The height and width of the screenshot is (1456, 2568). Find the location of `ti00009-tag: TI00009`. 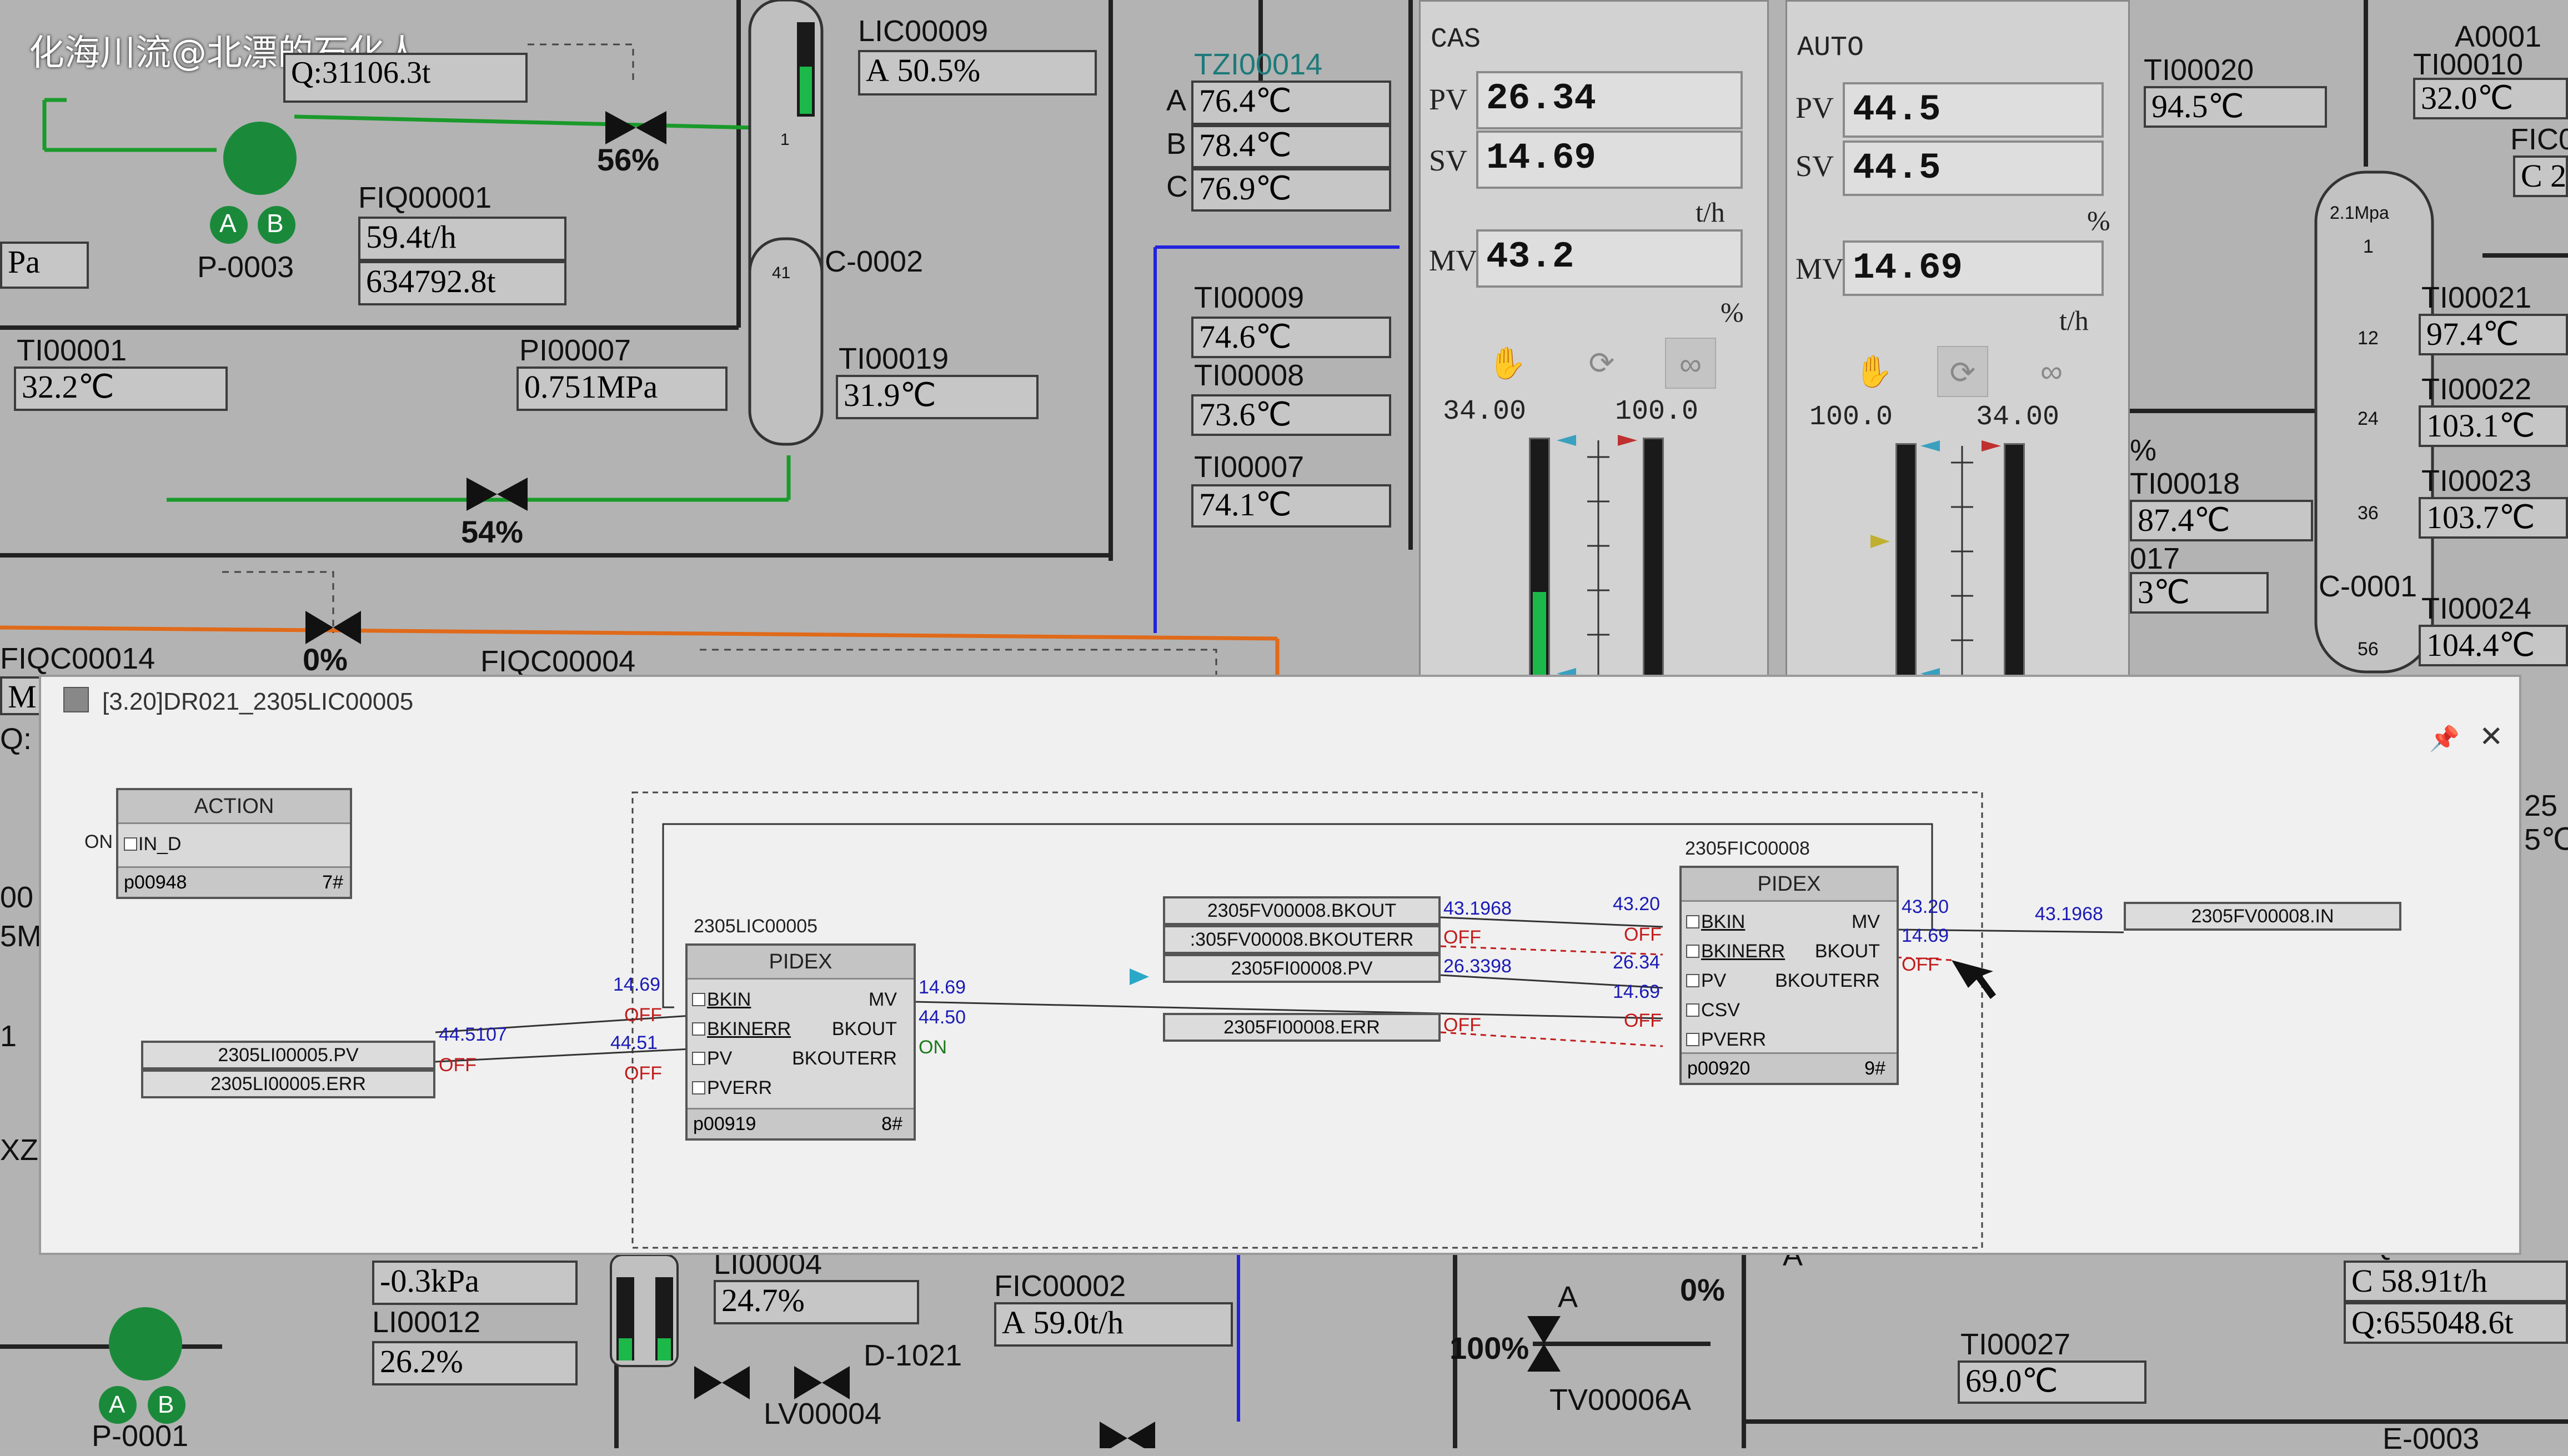

ti00009-tag: TI00009 is located at coordinates (1249, 297).